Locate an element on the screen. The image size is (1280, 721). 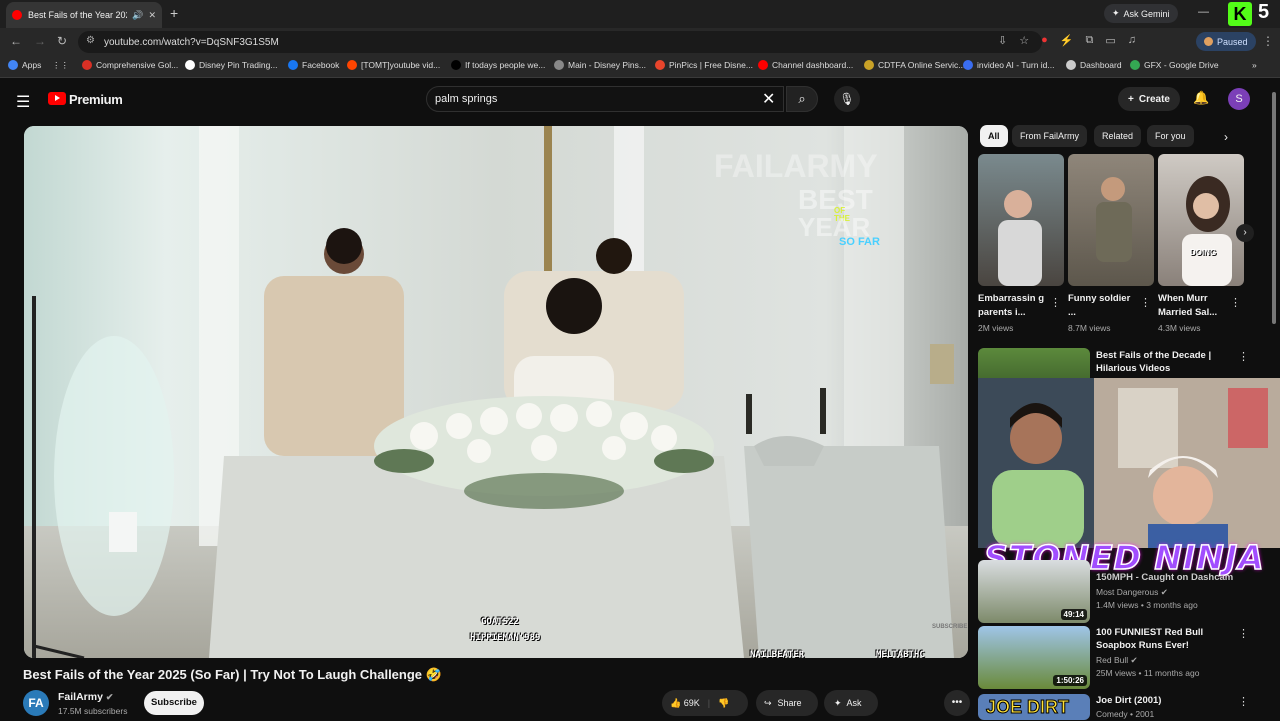
recommended-thumbnail: JOE DIRT is located at coordinates (1034, 707).